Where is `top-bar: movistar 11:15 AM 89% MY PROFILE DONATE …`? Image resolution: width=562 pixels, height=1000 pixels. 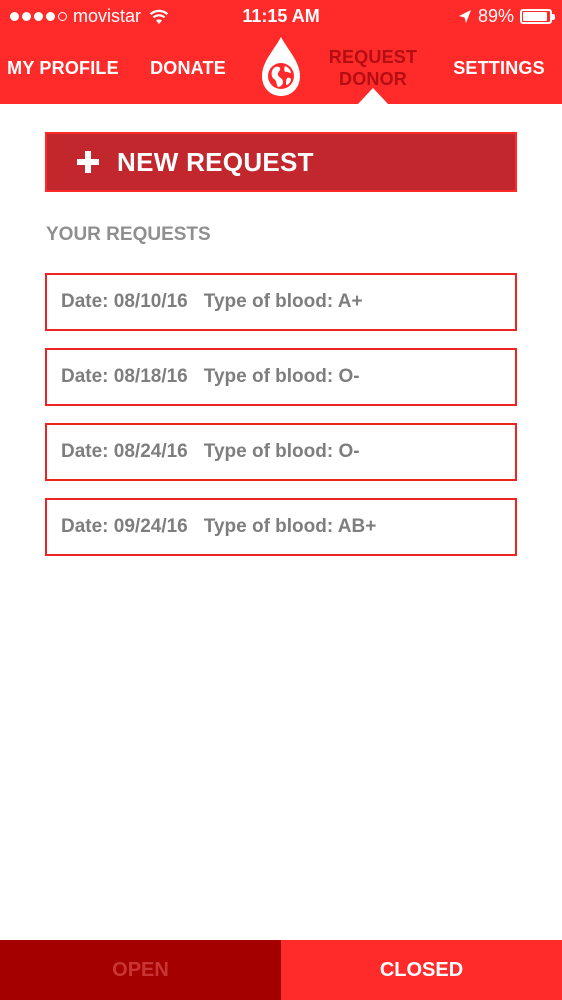
top-bar: movistar 11:15 AM 89% MY PROFILE DONATE … is located at coordinates (281, 52).